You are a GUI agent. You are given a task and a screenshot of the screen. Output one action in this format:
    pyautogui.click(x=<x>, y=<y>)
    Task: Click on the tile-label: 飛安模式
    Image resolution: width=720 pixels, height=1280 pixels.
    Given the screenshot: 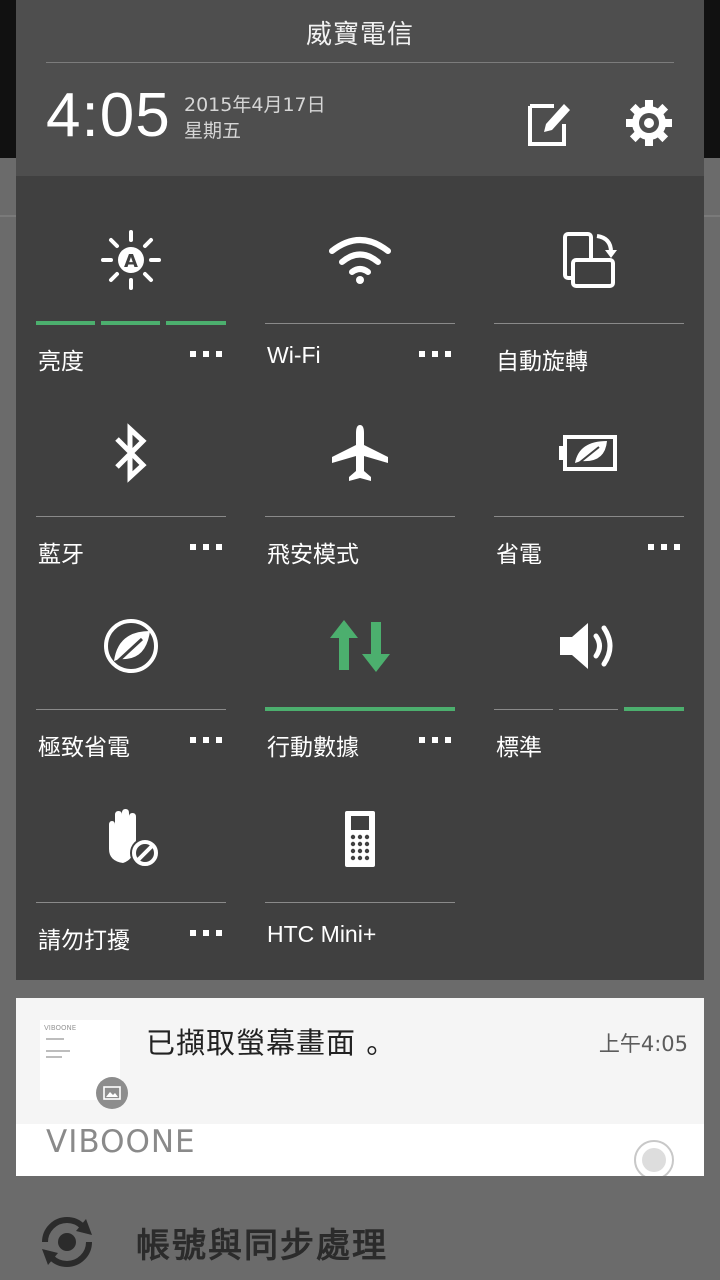 What is the action you would take?
    pyautogui.click(x=313, y=554)
    